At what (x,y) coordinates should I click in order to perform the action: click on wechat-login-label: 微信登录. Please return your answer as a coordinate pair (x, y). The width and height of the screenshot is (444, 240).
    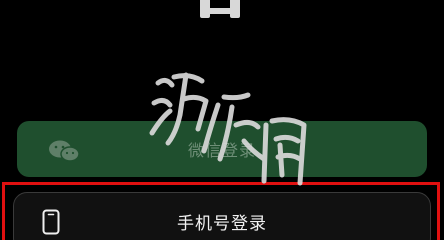
    Looking at the image, I should click on (221, 150).